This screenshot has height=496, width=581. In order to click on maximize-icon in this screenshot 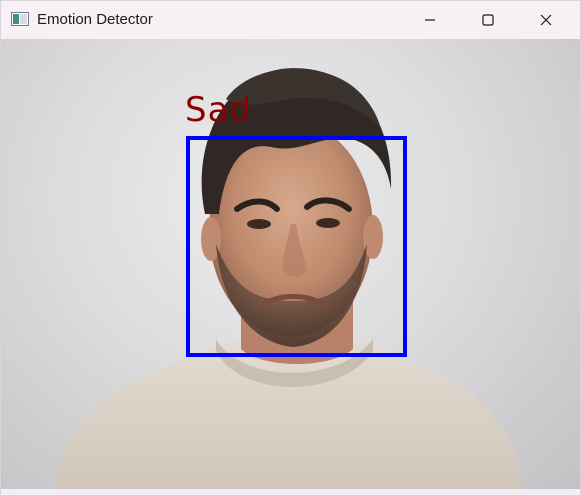, I will do `click(488, 20)`.